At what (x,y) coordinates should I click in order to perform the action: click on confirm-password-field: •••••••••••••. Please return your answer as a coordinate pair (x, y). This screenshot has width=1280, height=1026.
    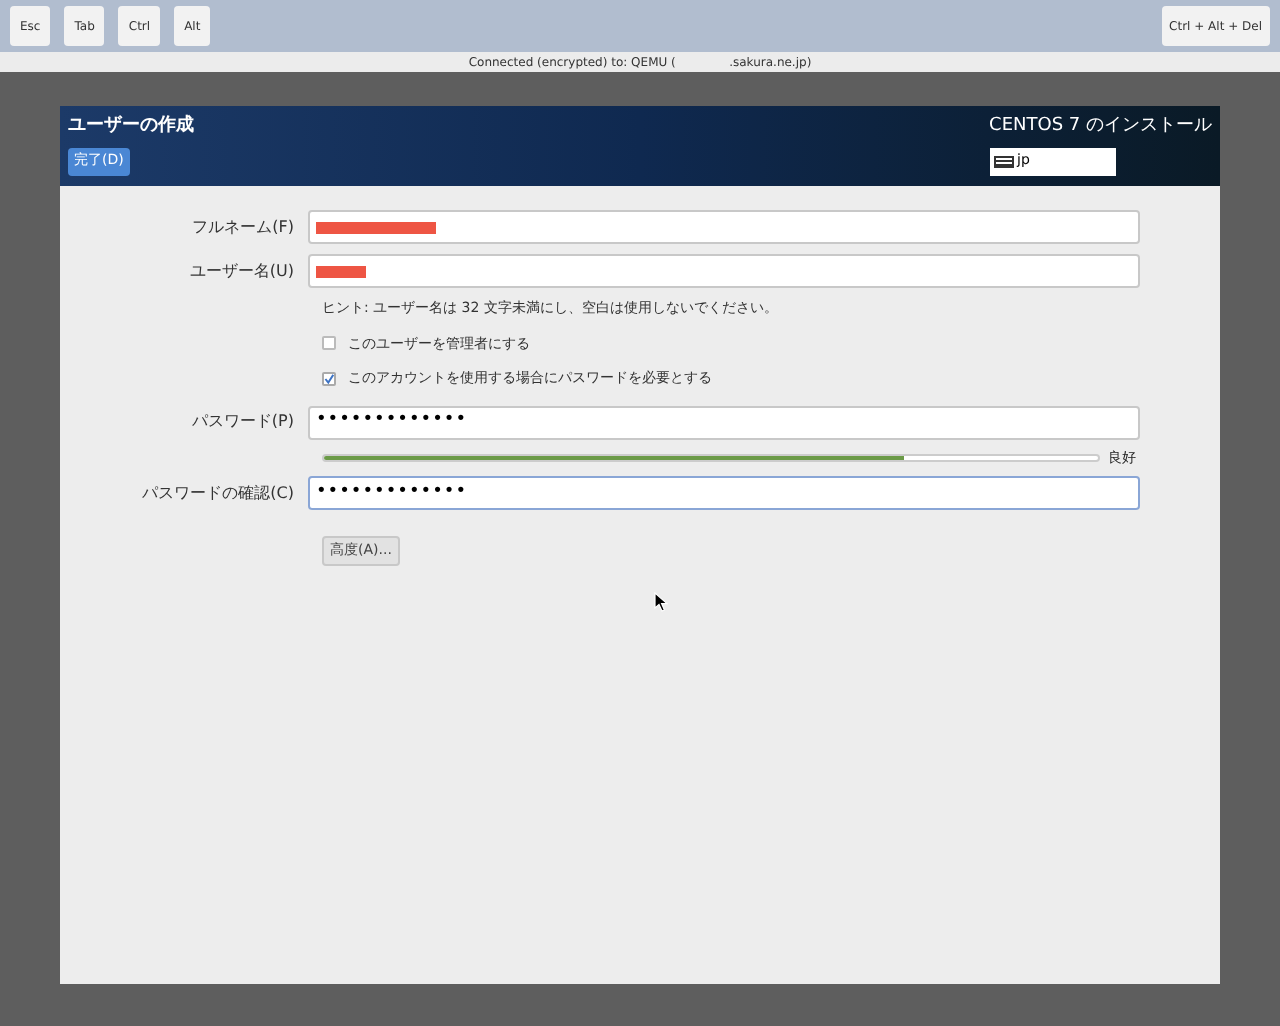
    Looking at the image, I should click on (724, 493).